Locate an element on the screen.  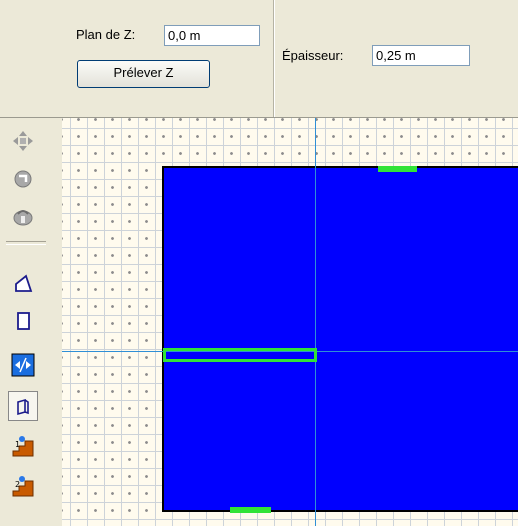
stairs-2-tool-button: 2 is located at coordinates (23, 486).